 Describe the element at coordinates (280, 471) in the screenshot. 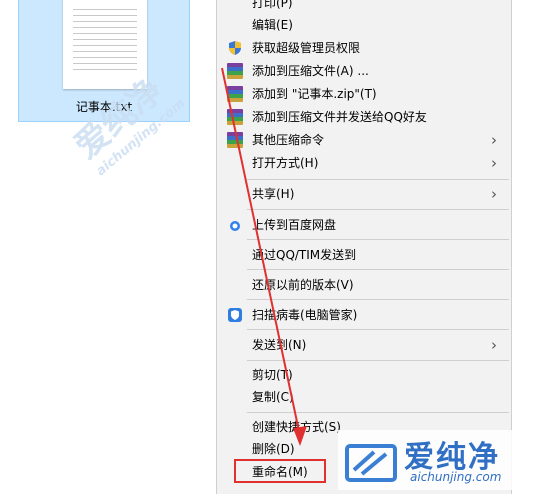

I see `rename-highlight-box` at that location.